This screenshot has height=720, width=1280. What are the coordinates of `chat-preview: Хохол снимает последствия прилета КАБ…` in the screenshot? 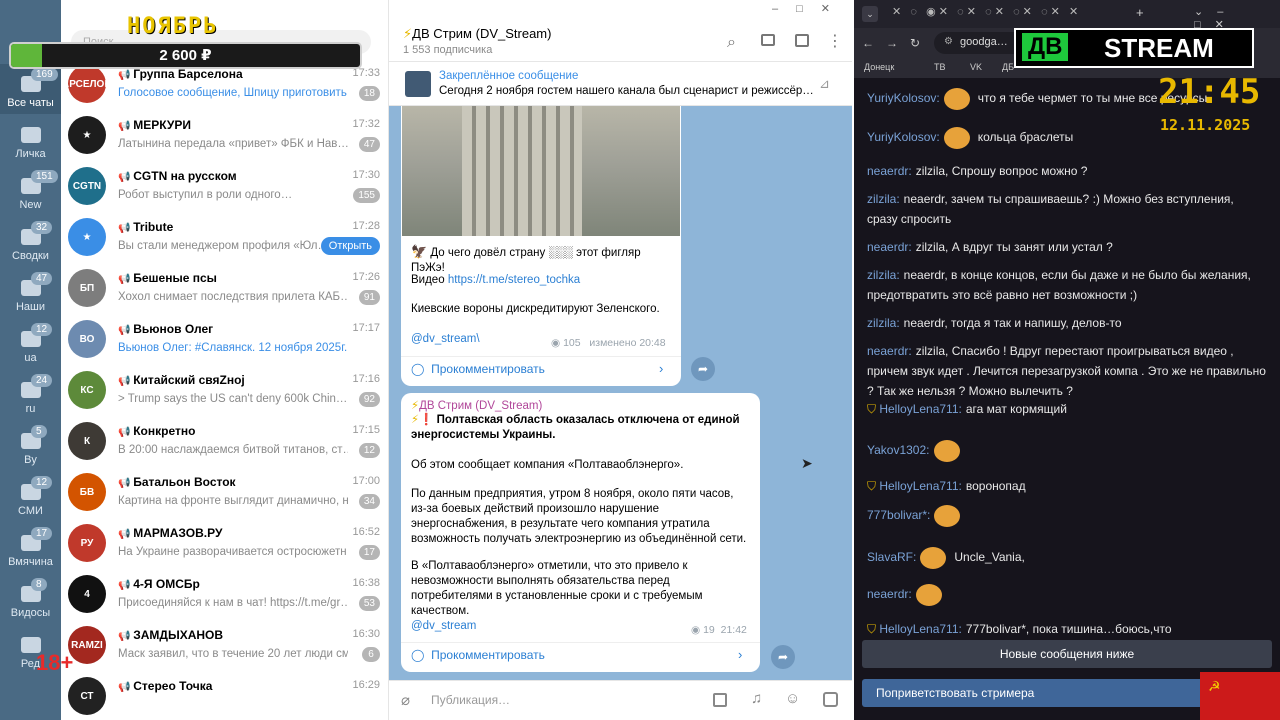 It's located at (233, 297).